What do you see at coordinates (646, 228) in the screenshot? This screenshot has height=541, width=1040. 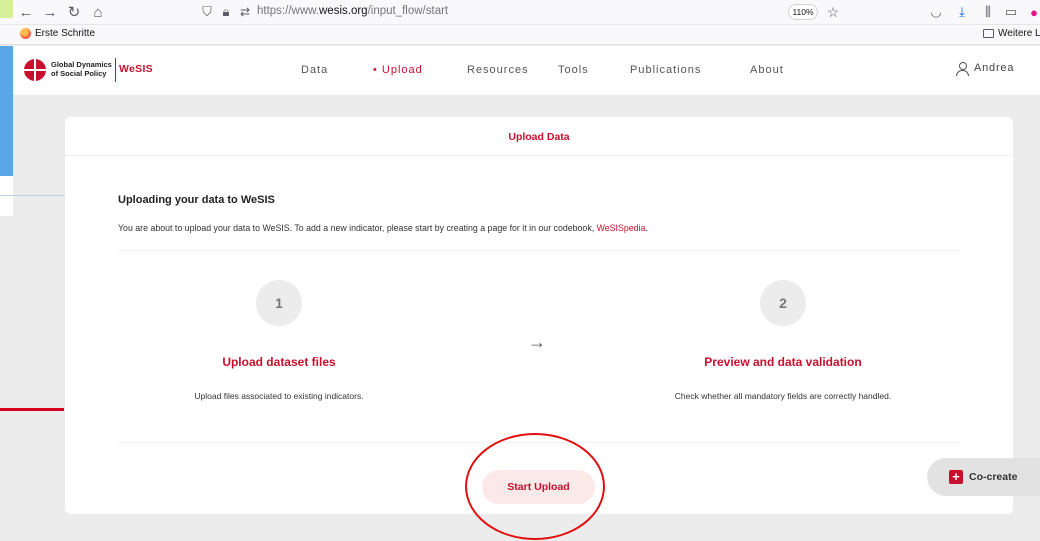 I see `intro-end: .` at bounding box center [646, 228].